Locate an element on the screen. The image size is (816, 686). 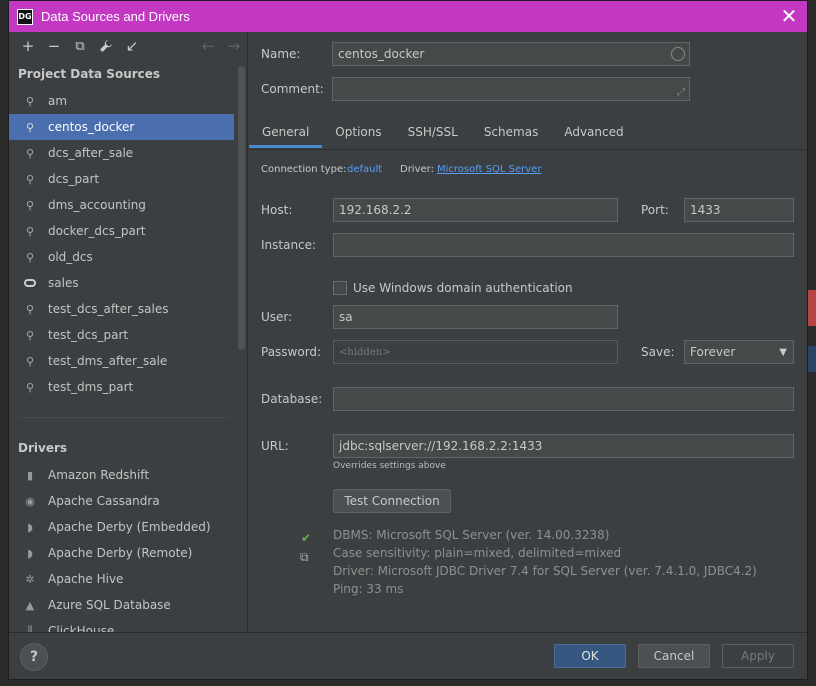
driver-label: ClickHouse is located at coordinates (81, 628).